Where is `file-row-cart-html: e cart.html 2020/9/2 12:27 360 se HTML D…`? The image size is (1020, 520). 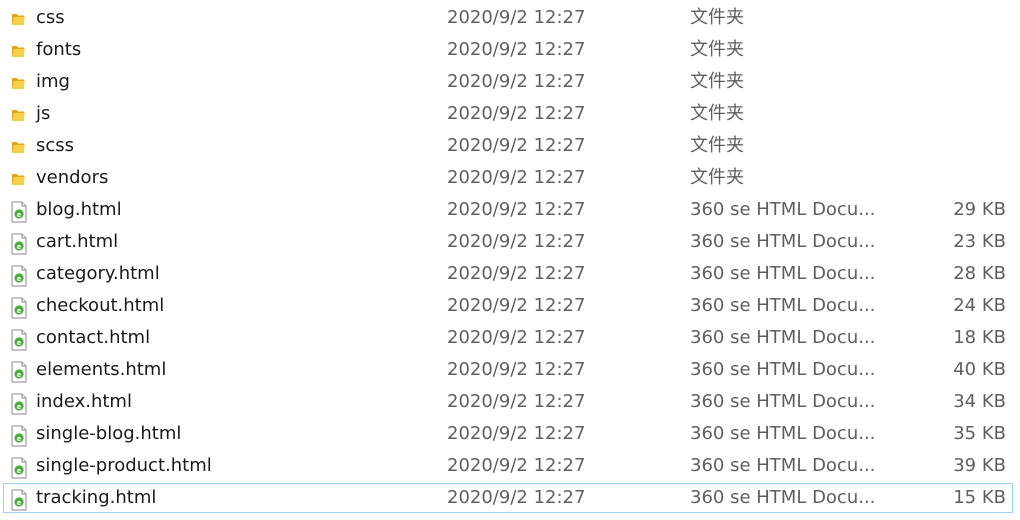
file-row-cart-html: e cart.html 2020/9/2 12:27 360 se HTML D… is located at coordinates (508, 242).